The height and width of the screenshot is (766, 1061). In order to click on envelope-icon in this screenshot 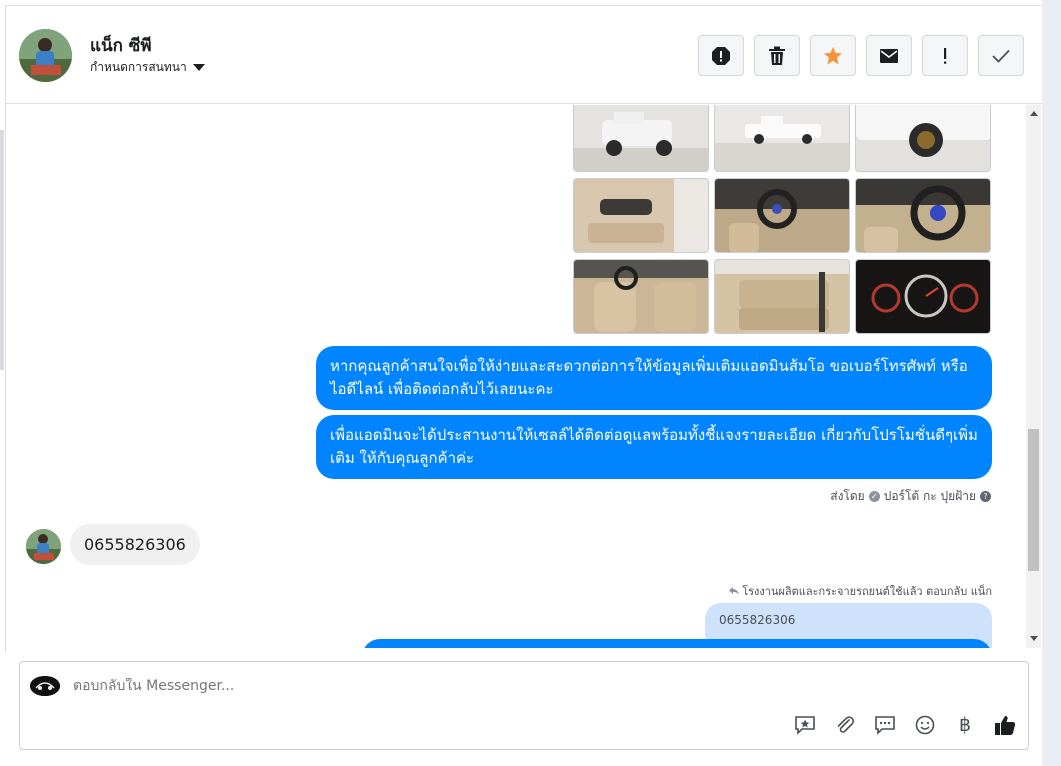, I will do `click(889, 55)`.